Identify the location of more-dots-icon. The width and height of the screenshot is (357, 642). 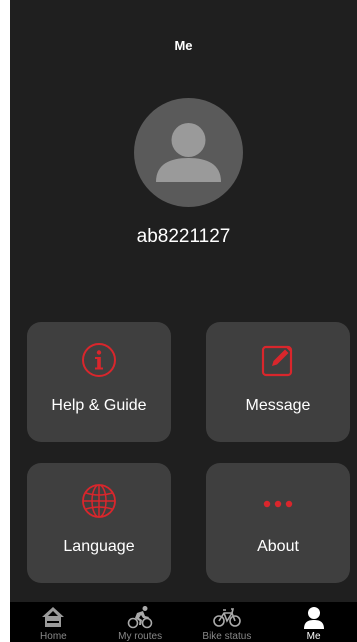
(278, 503).